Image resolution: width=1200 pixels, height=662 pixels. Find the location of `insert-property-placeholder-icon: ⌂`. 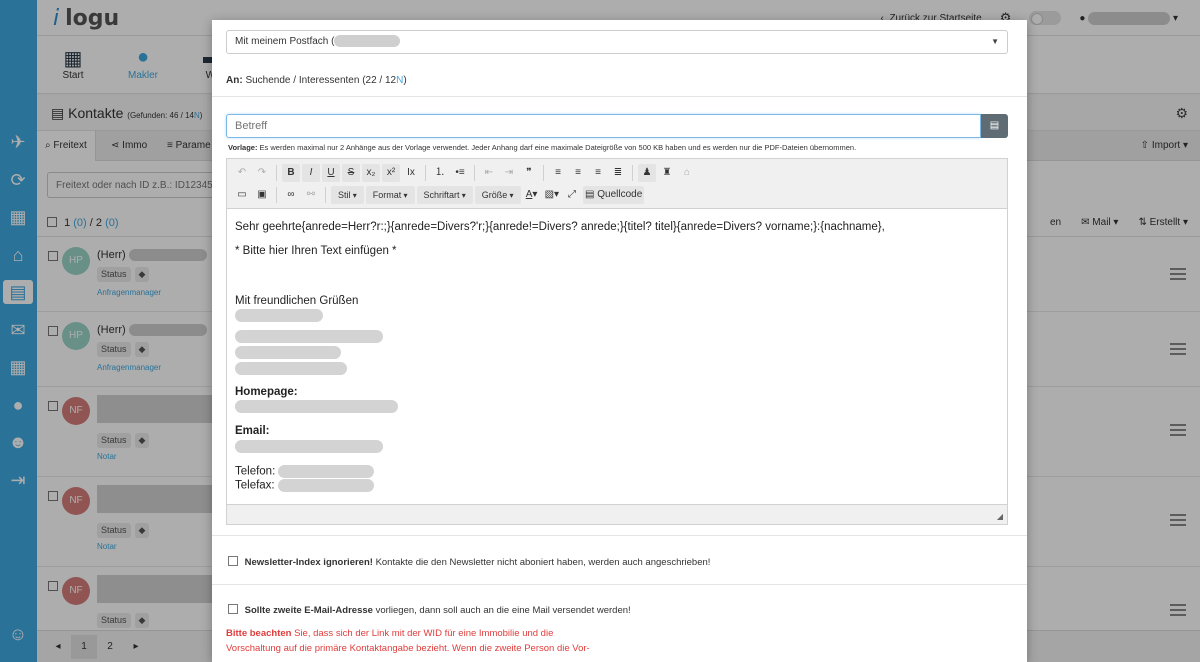

insert-property-placeholder-icon: ⌂ is located at coordinates (687, 173).